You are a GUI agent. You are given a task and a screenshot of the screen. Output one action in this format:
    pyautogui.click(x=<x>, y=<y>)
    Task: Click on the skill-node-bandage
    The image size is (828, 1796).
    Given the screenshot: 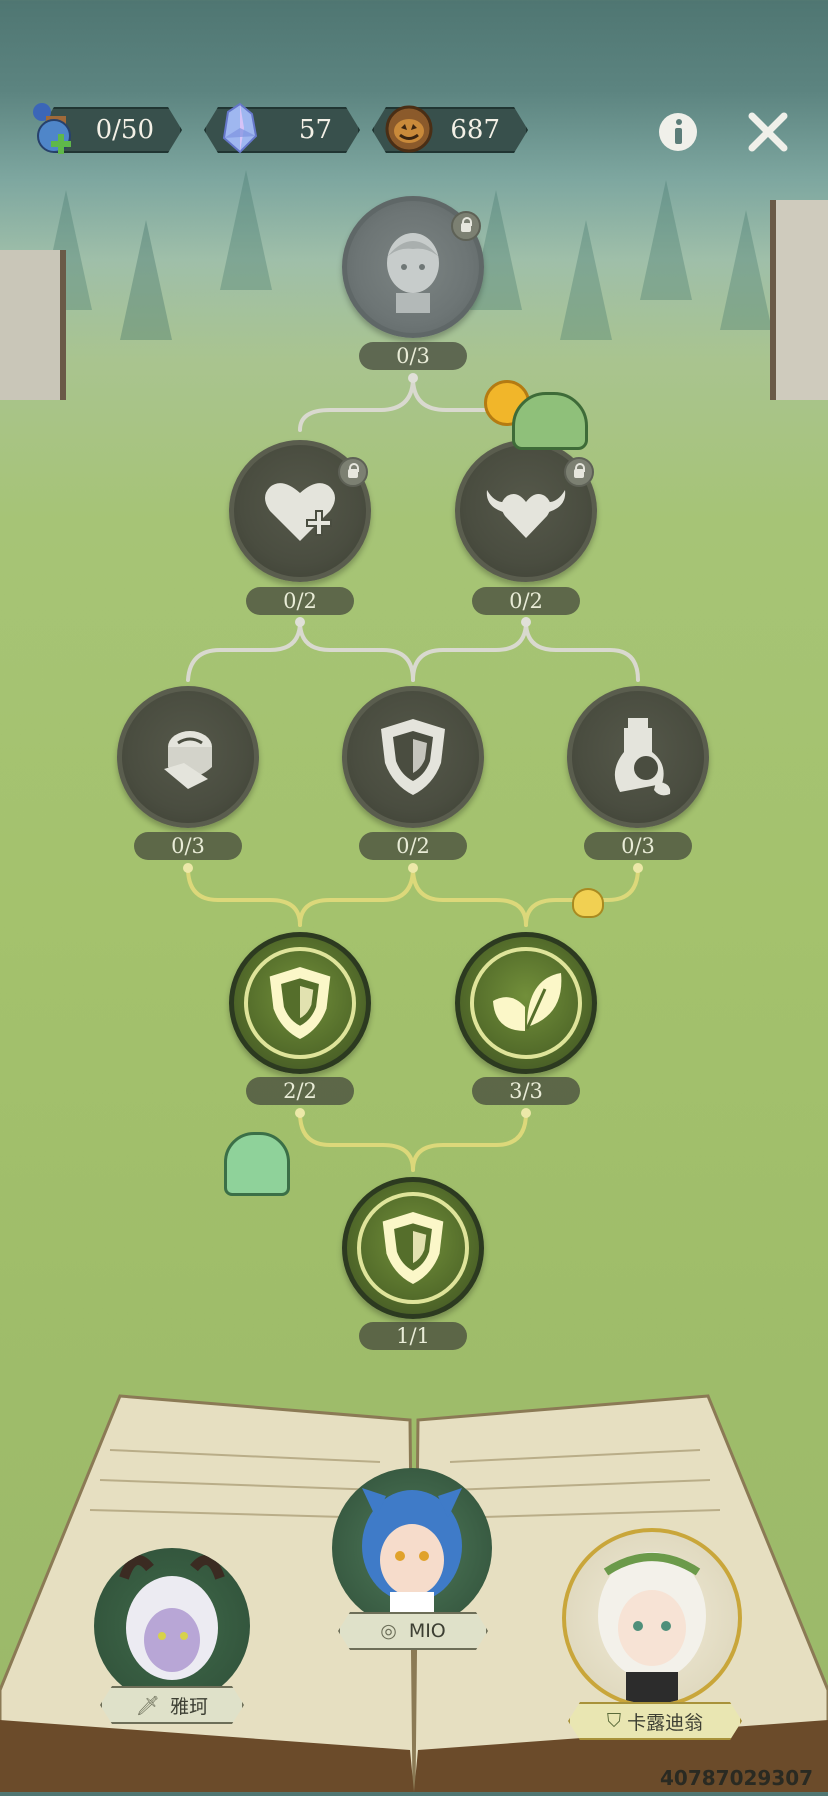 What is the action you would take?
    pyautogui.click(x=188, y=757)
    